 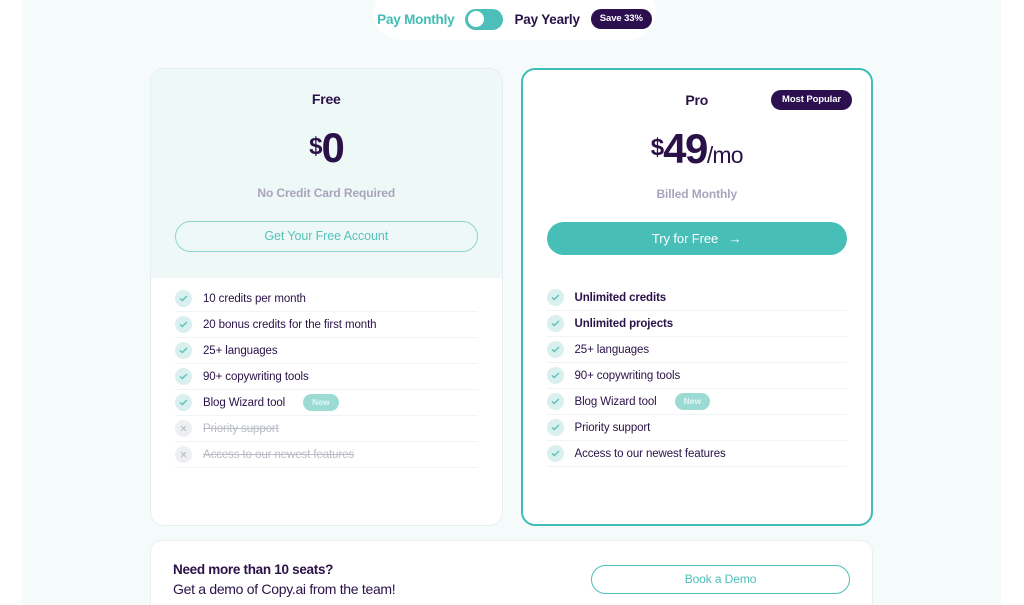 What do you see at coordinates (685, 148) in the screenshot?
I see `price-amount: 49` at bounding box center [685, 148].